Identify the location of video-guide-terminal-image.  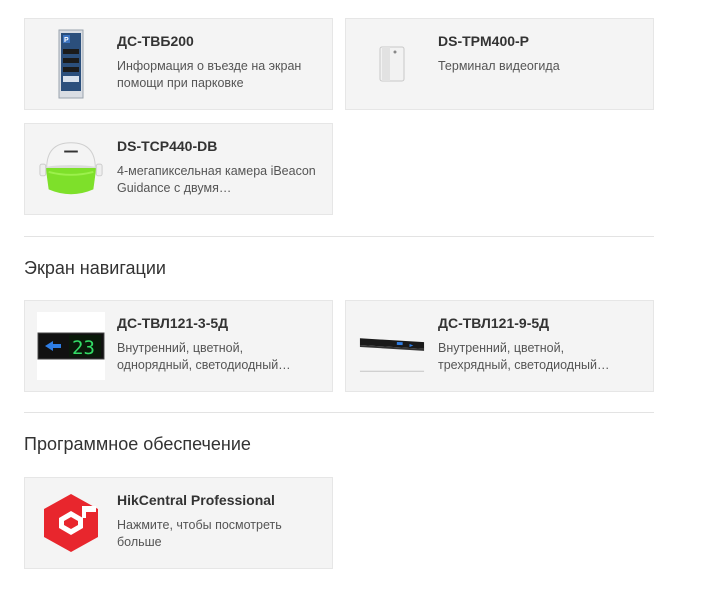
(392, 64).